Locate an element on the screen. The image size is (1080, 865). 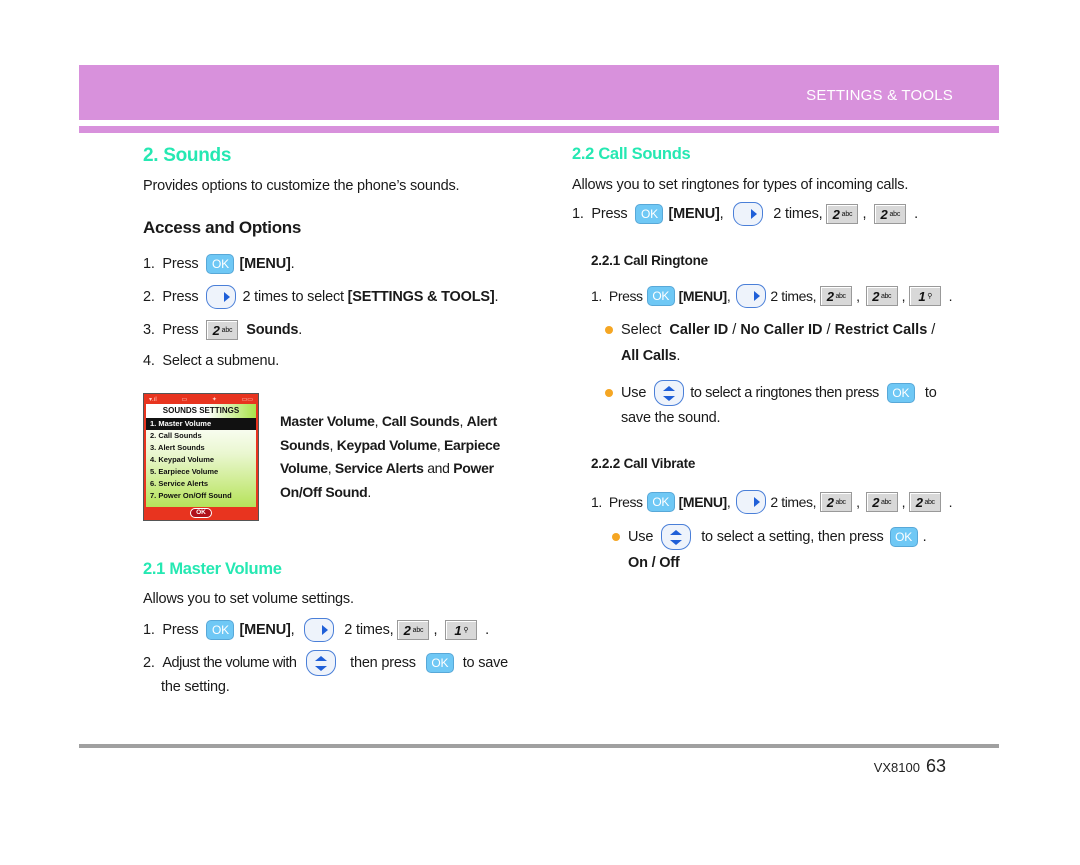
master-volume-heading: 2.1 Master Volume is located at coordinates (212, 569).